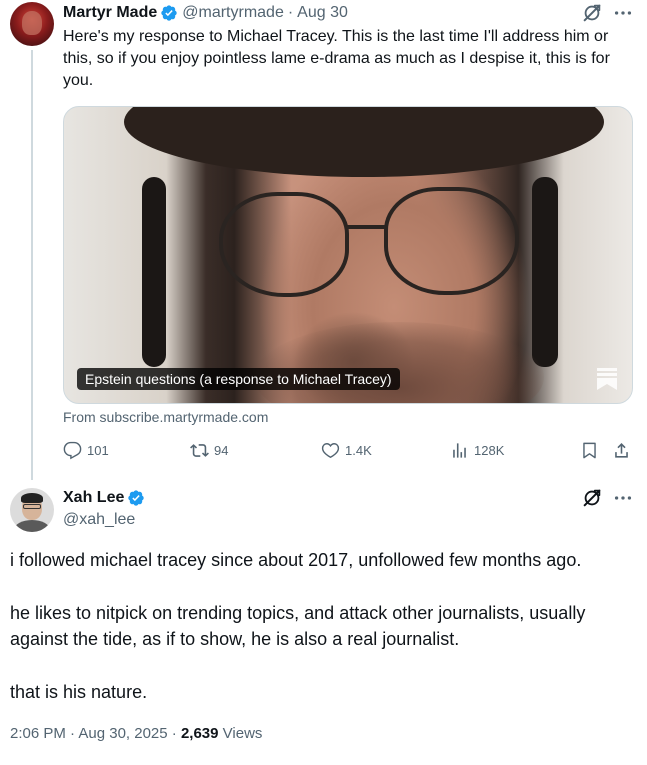 Image resolution: width=647 pixels, height=765 pixels. Describe the element at coordinates (32, 24) in the screenshot. I see `avatar-martyr-made` at that location.